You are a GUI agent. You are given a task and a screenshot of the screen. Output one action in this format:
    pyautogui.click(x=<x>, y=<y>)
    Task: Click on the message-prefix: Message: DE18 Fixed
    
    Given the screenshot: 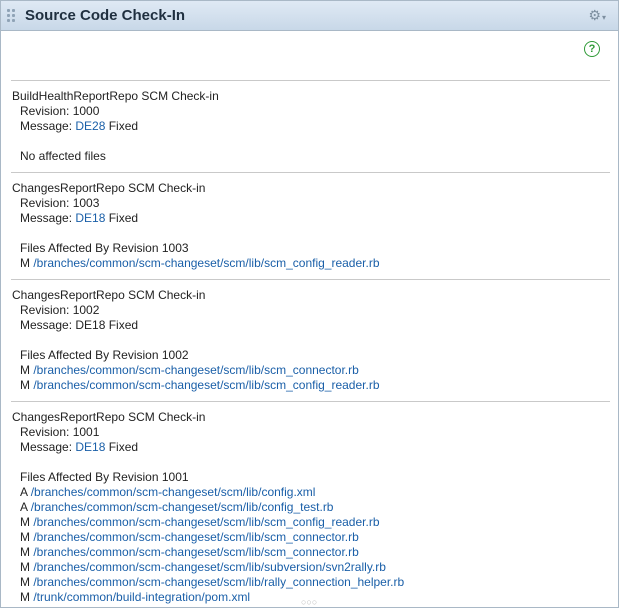 What is the action you would take?
    pyautogui.click(x=79, y=325)
    